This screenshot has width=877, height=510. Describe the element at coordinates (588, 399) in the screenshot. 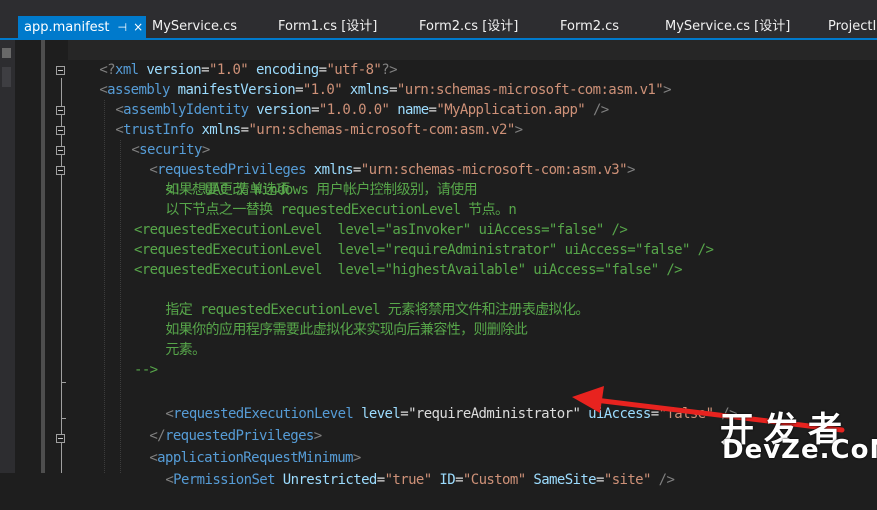

I see `arrow-head` at that location.